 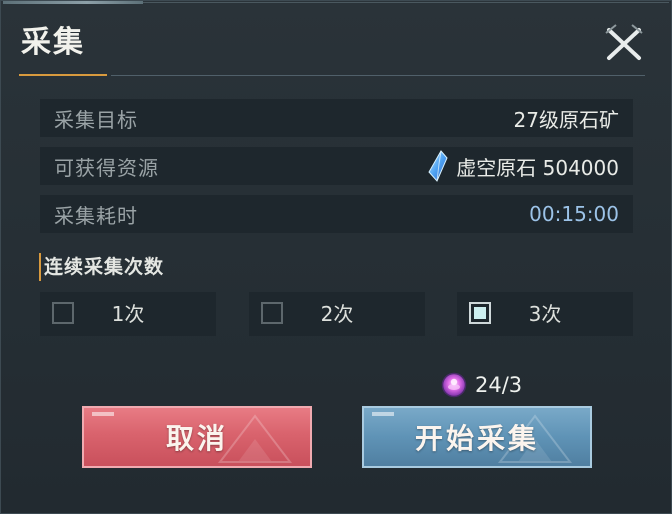 What do you see at coordinates (566, 119) in the screenshot?
I see `target-value: 27级原石矿` at bounding box center [566, 119].